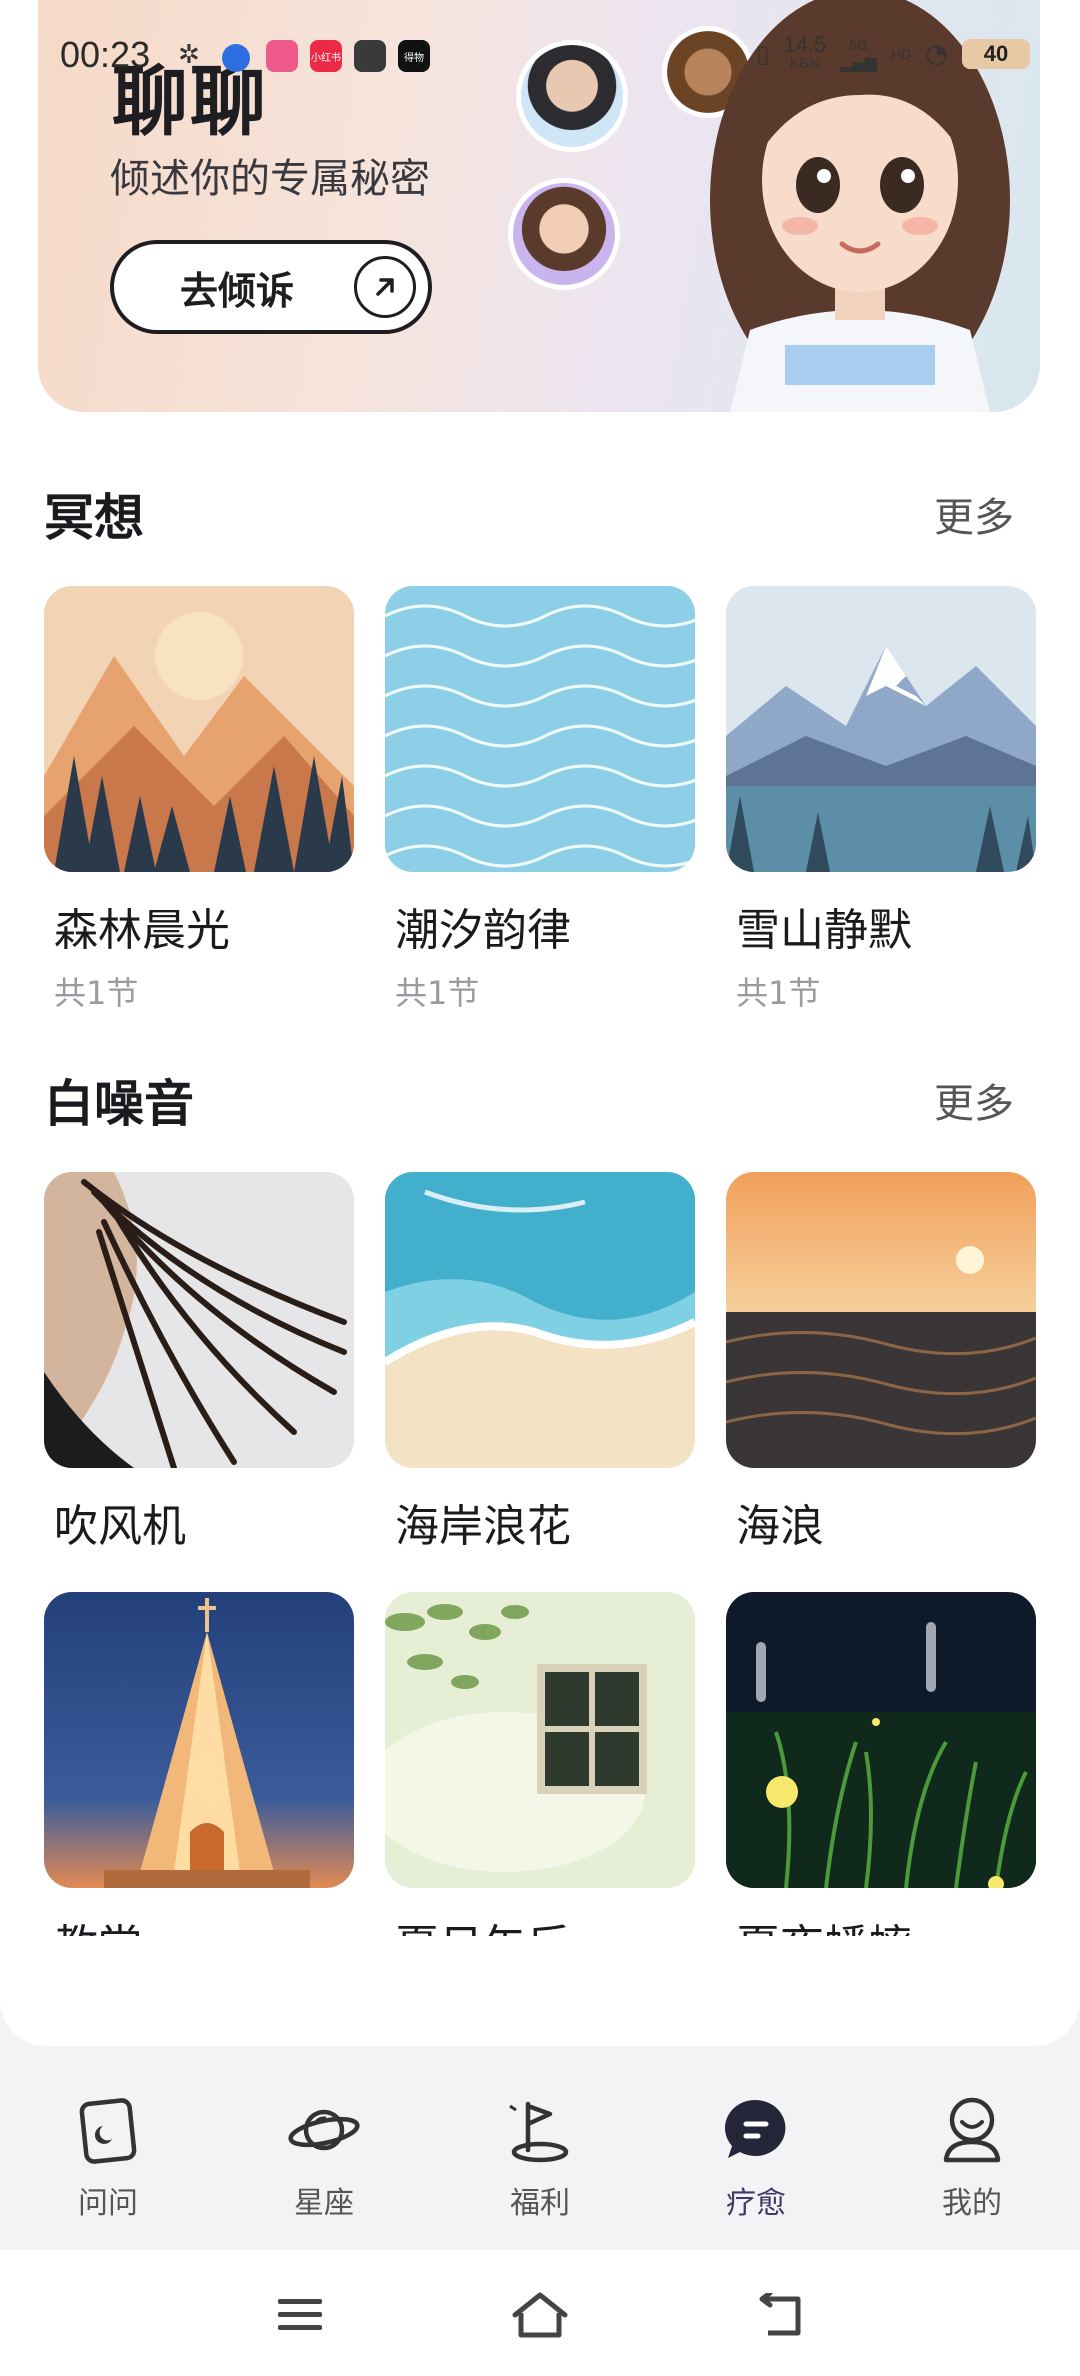 This screenshot has height=2376, width=1080. Describe the element at coordinates (901, 54) in the screenshot. I see `hd-label: HD` at that location.